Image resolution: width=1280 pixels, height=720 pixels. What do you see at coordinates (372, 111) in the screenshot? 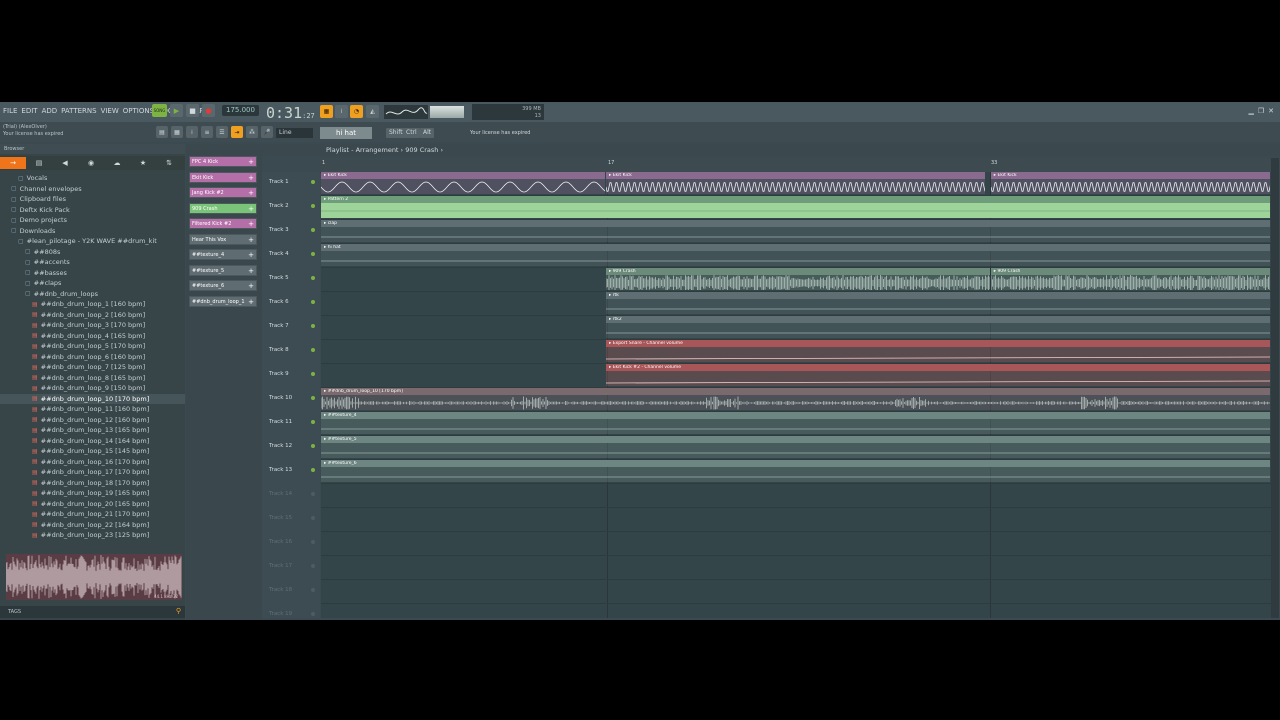
I see `metronome-icon: ◭` at bounding box center [372, 111].